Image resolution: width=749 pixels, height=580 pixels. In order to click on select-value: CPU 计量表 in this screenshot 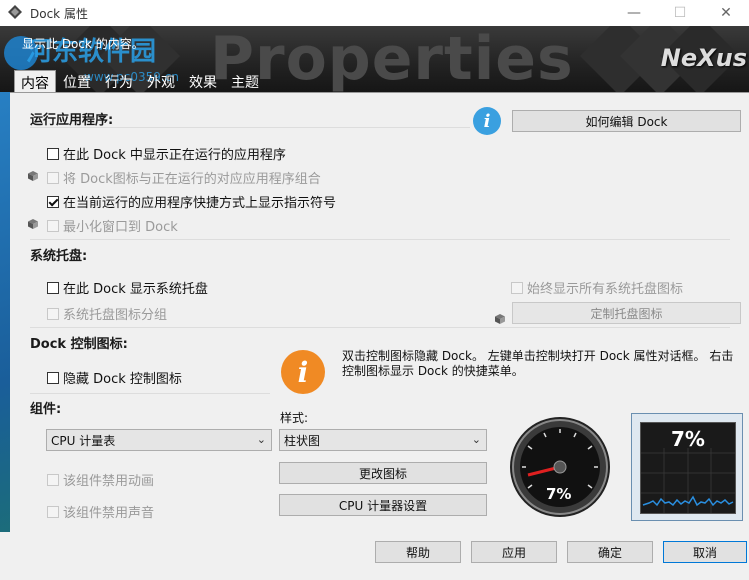, I will do `click(83, 440)`.